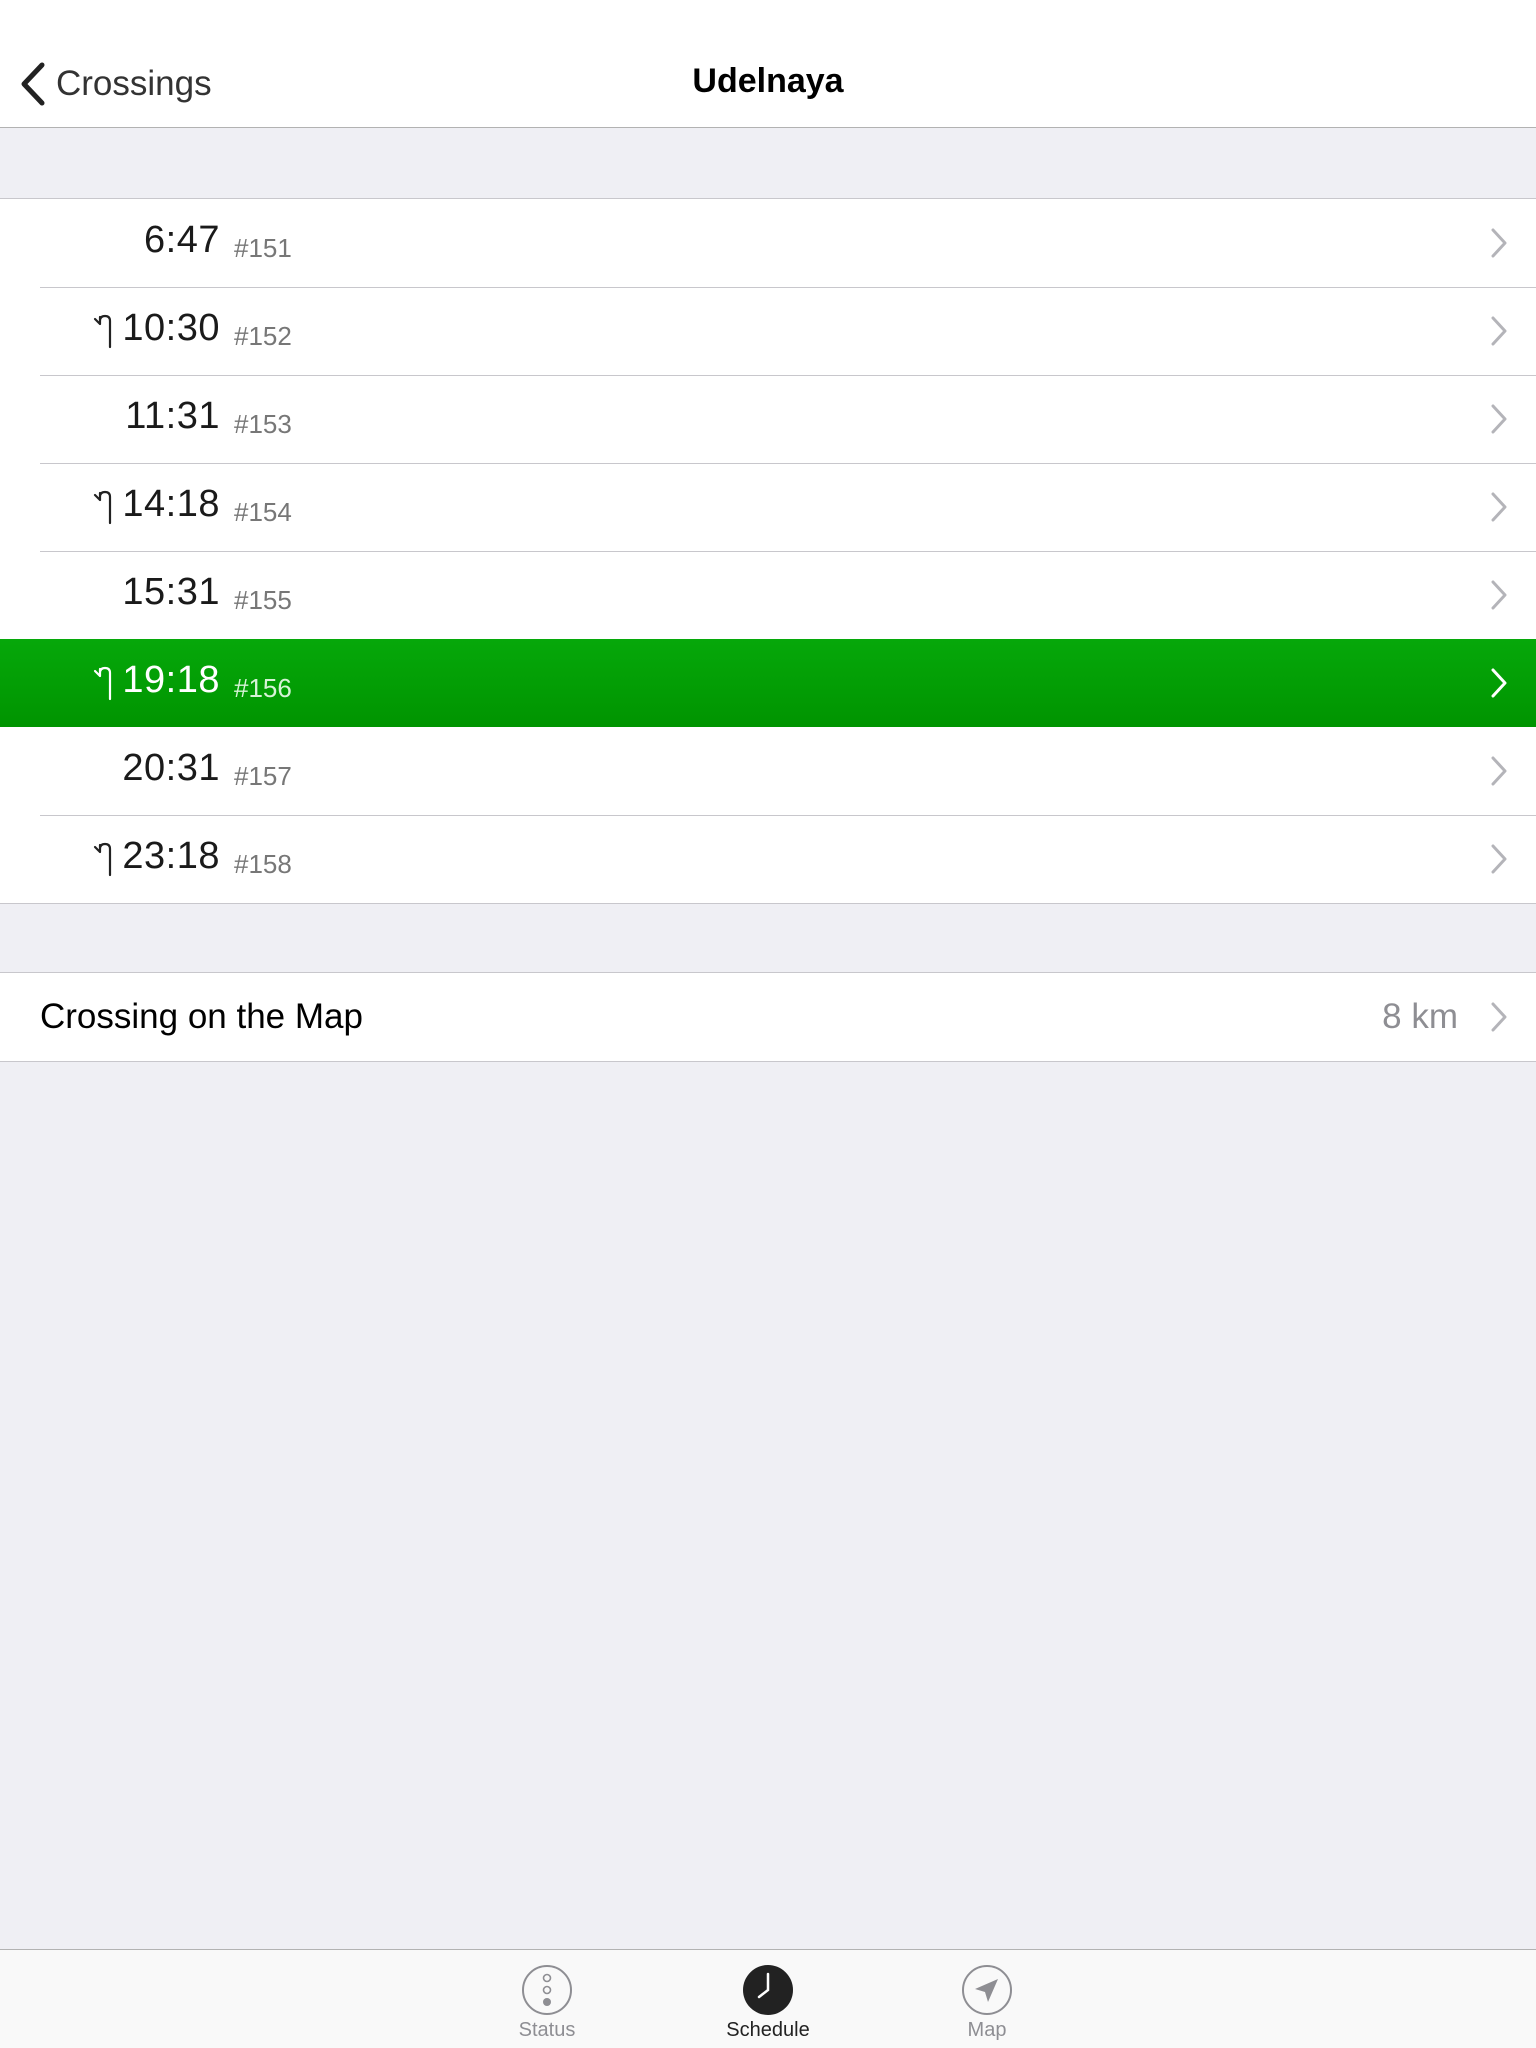  Describe the element at coordinates (263, 688) in the screenshot. I see `train-number: #156` at that location.